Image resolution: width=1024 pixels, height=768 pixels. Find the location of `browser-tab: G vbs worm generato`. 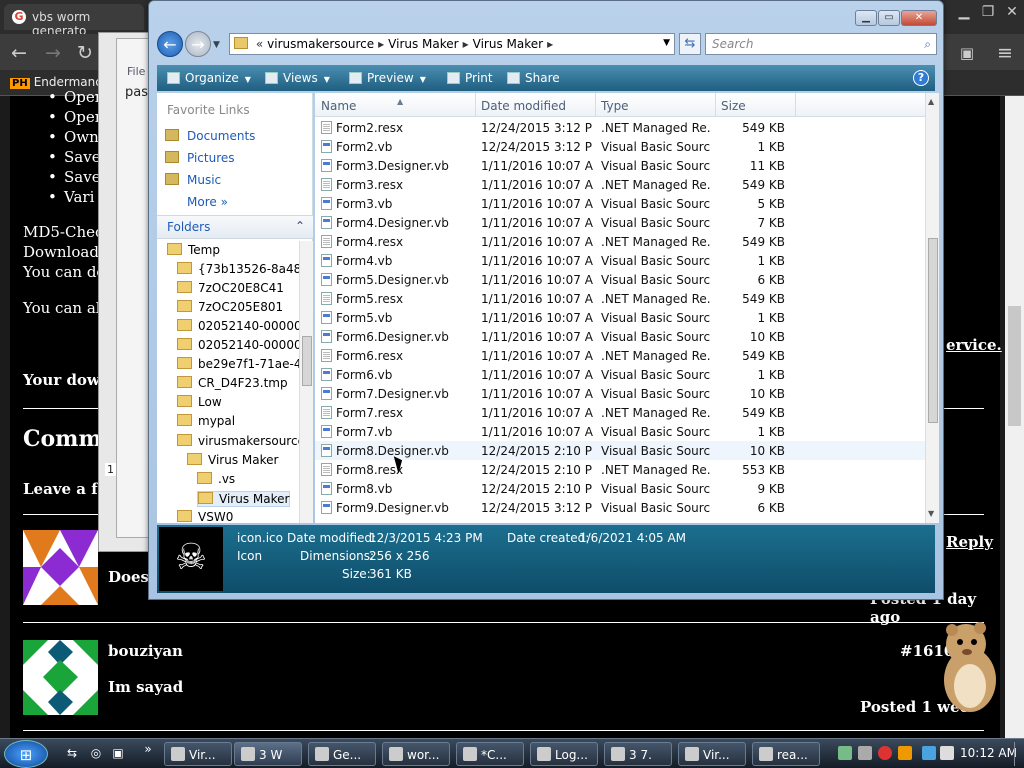

browser-tab: G vbs worm generato is located at coordinates (74, 21).